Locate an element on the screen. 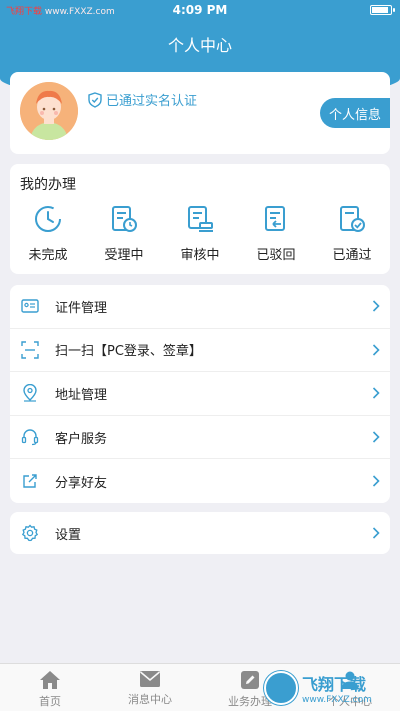 The height and width of the screenshot is (711, 400). watermark-logo-icon is located at coordinates (281, 688).